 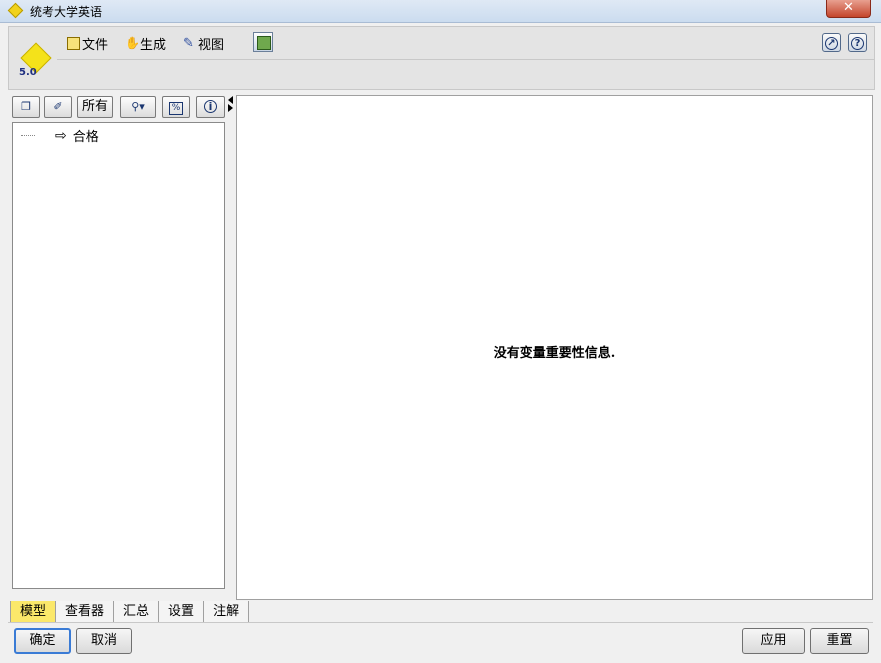 I want to click on copy-button: ❐, so click(x=26, y=107).